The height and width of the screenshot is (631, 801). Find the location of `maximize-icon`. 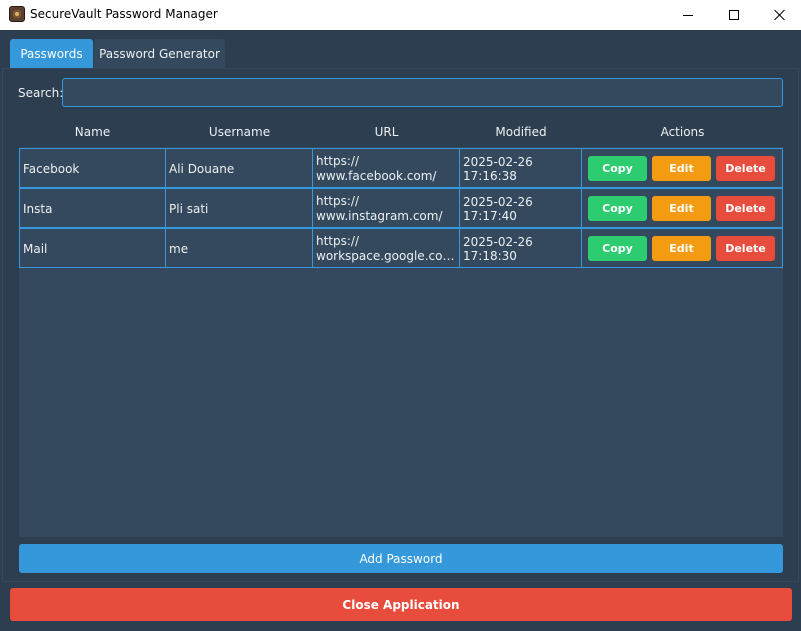

maximize-icon is located at coordinates (734, 15).